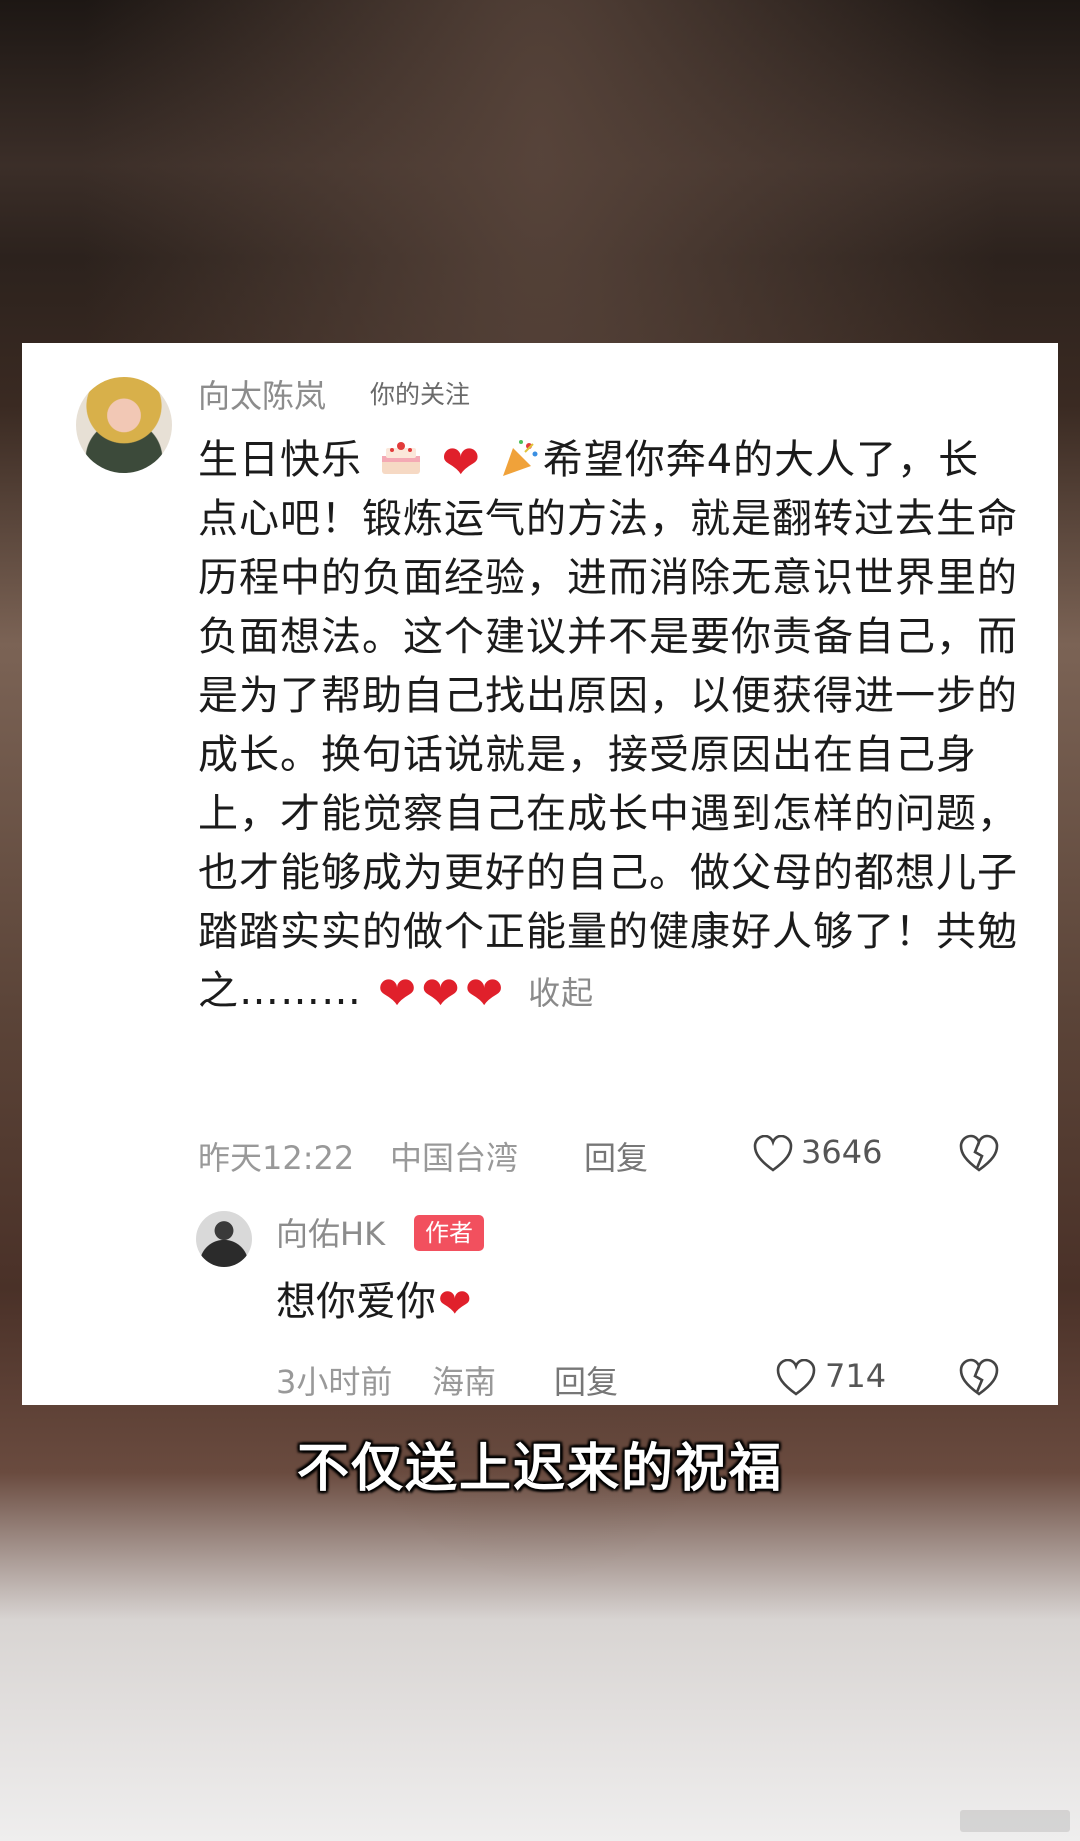 Image resolution: width=1080 pixels, height=1841 pixels. I want to click on reply-text-content: 想你爱你, so click(356, 1302).